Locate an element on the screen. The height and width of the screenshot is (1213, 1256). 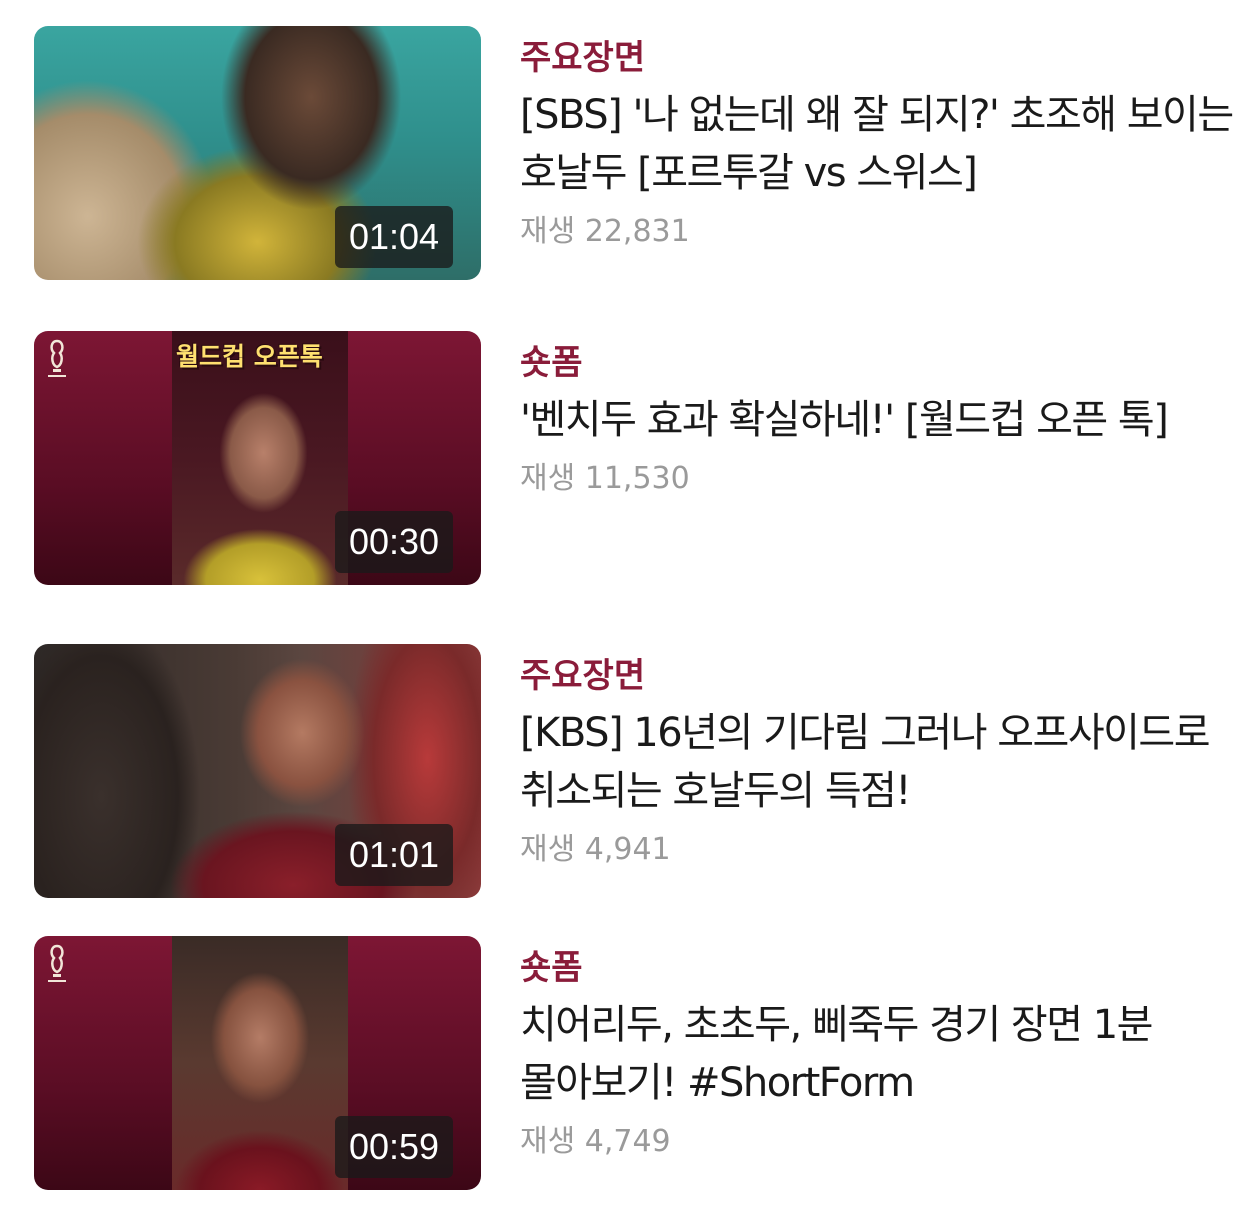
video-thumbnail: 월드컵 오픈톡 00:30 is located at coordinates (257, 458).